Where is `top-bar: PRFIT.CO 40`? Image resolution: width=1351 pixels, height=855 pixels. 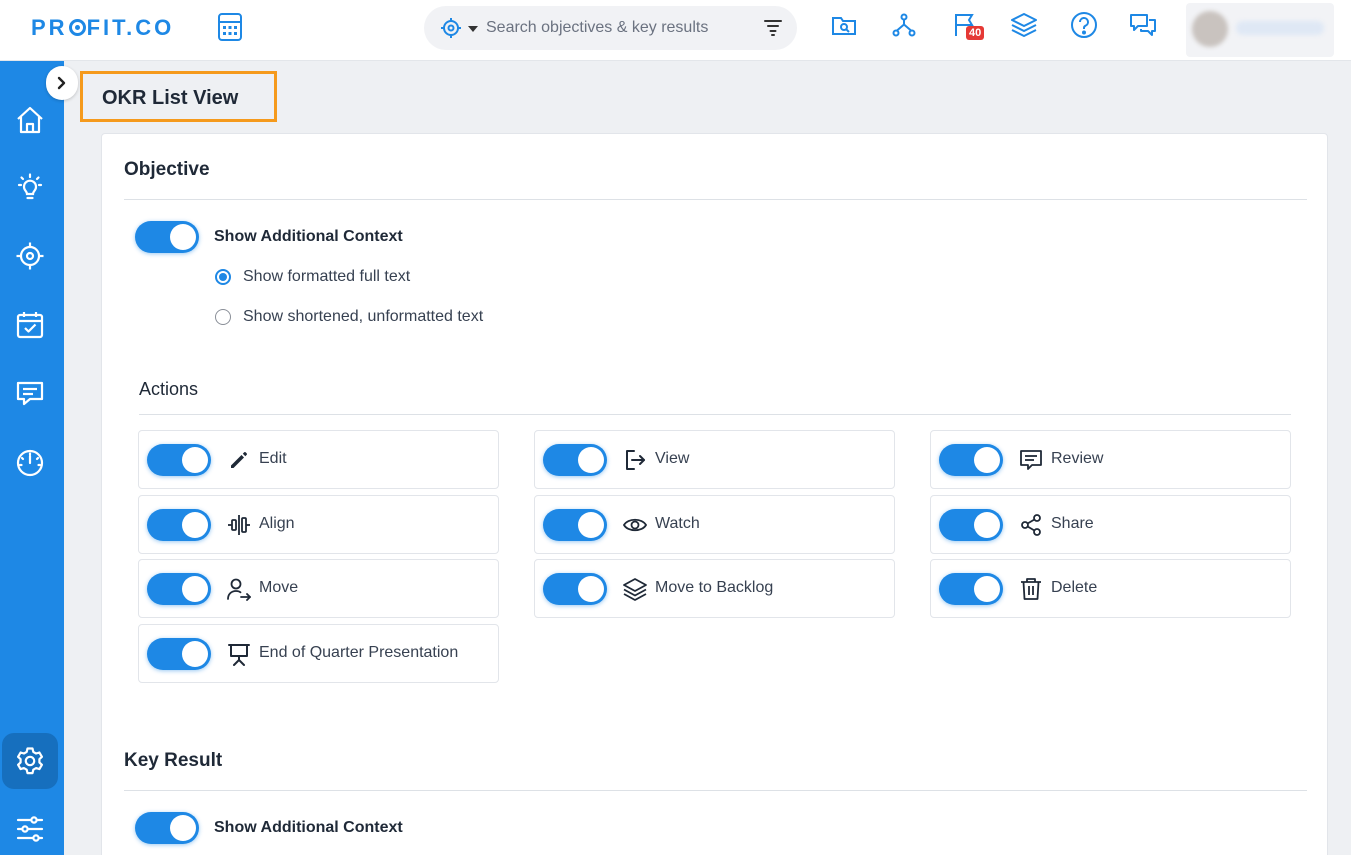 top-bar: PRFIT.CO 40 is located at coordinates (675, 30).